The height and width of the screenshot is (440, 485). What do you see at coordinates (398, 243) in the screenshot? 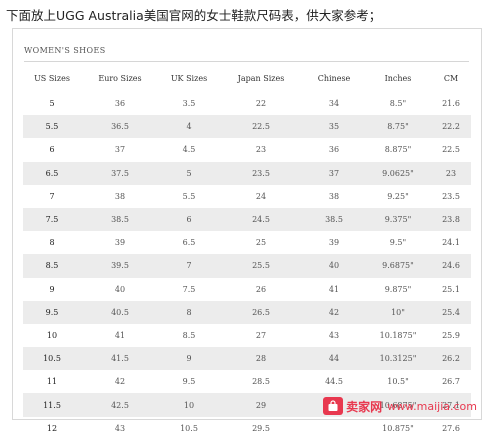
I see `cell-inches: 9.5"` at bounding box center [398, 243].